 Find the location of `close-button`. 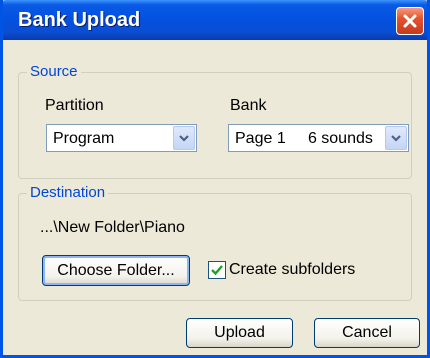

close-button is located at coordinates (410, 21).